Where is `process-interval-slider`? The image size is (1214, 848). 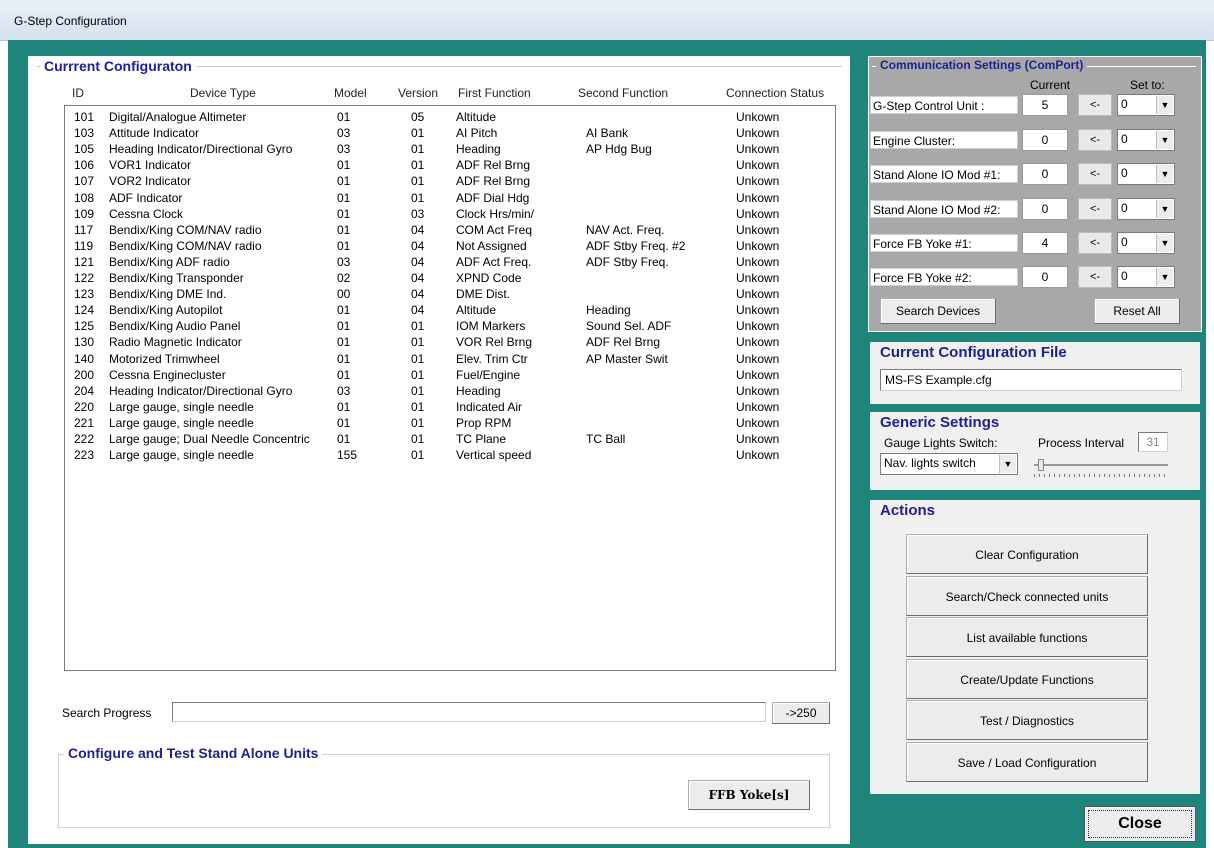 process-interval-slider is located at coordinates (1101, 468).